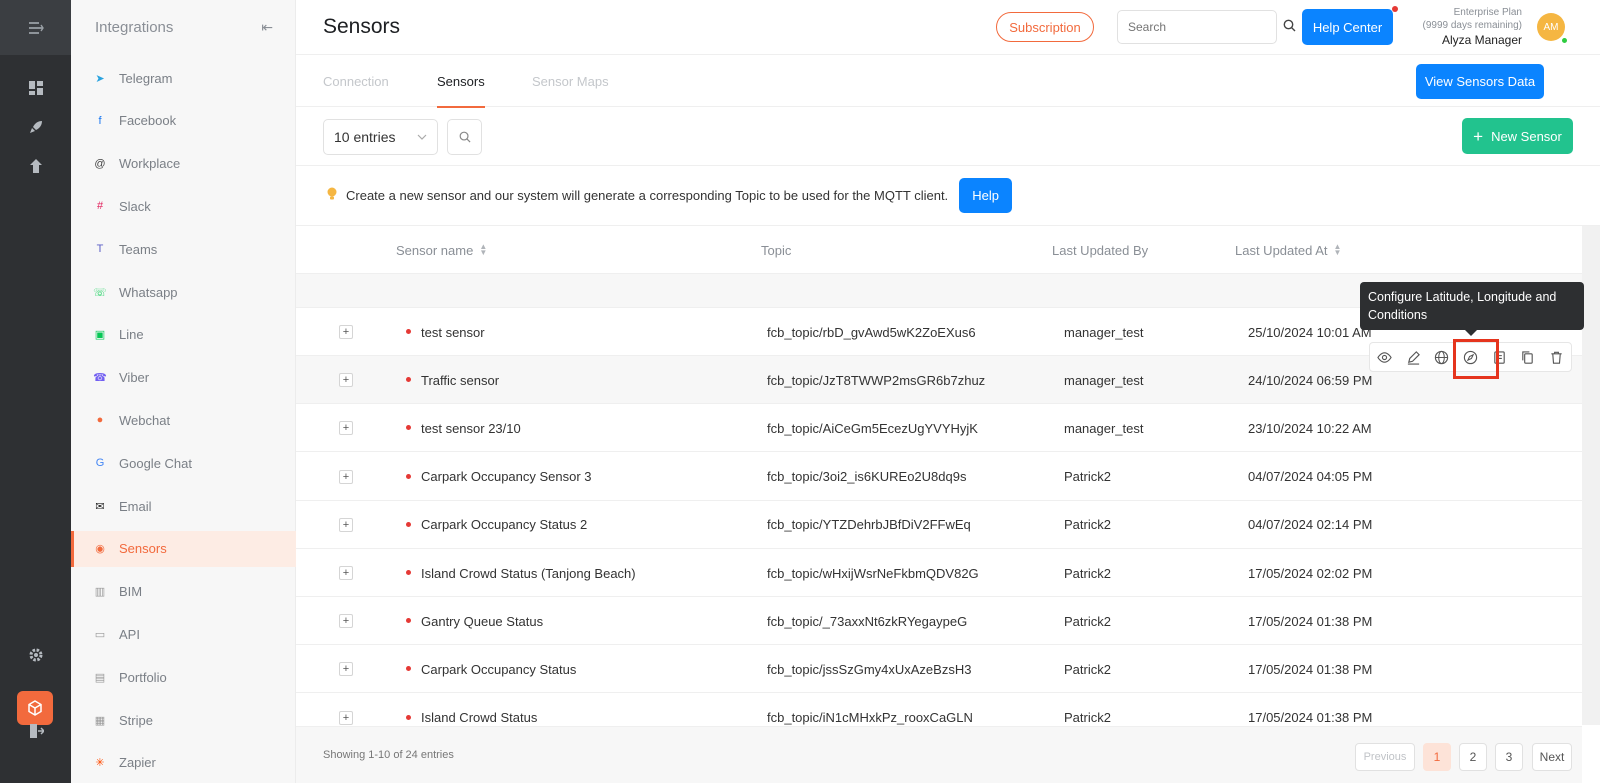 The image size is (1600, 783). I want to click on page-1-button: 1, so click(1437, 757).